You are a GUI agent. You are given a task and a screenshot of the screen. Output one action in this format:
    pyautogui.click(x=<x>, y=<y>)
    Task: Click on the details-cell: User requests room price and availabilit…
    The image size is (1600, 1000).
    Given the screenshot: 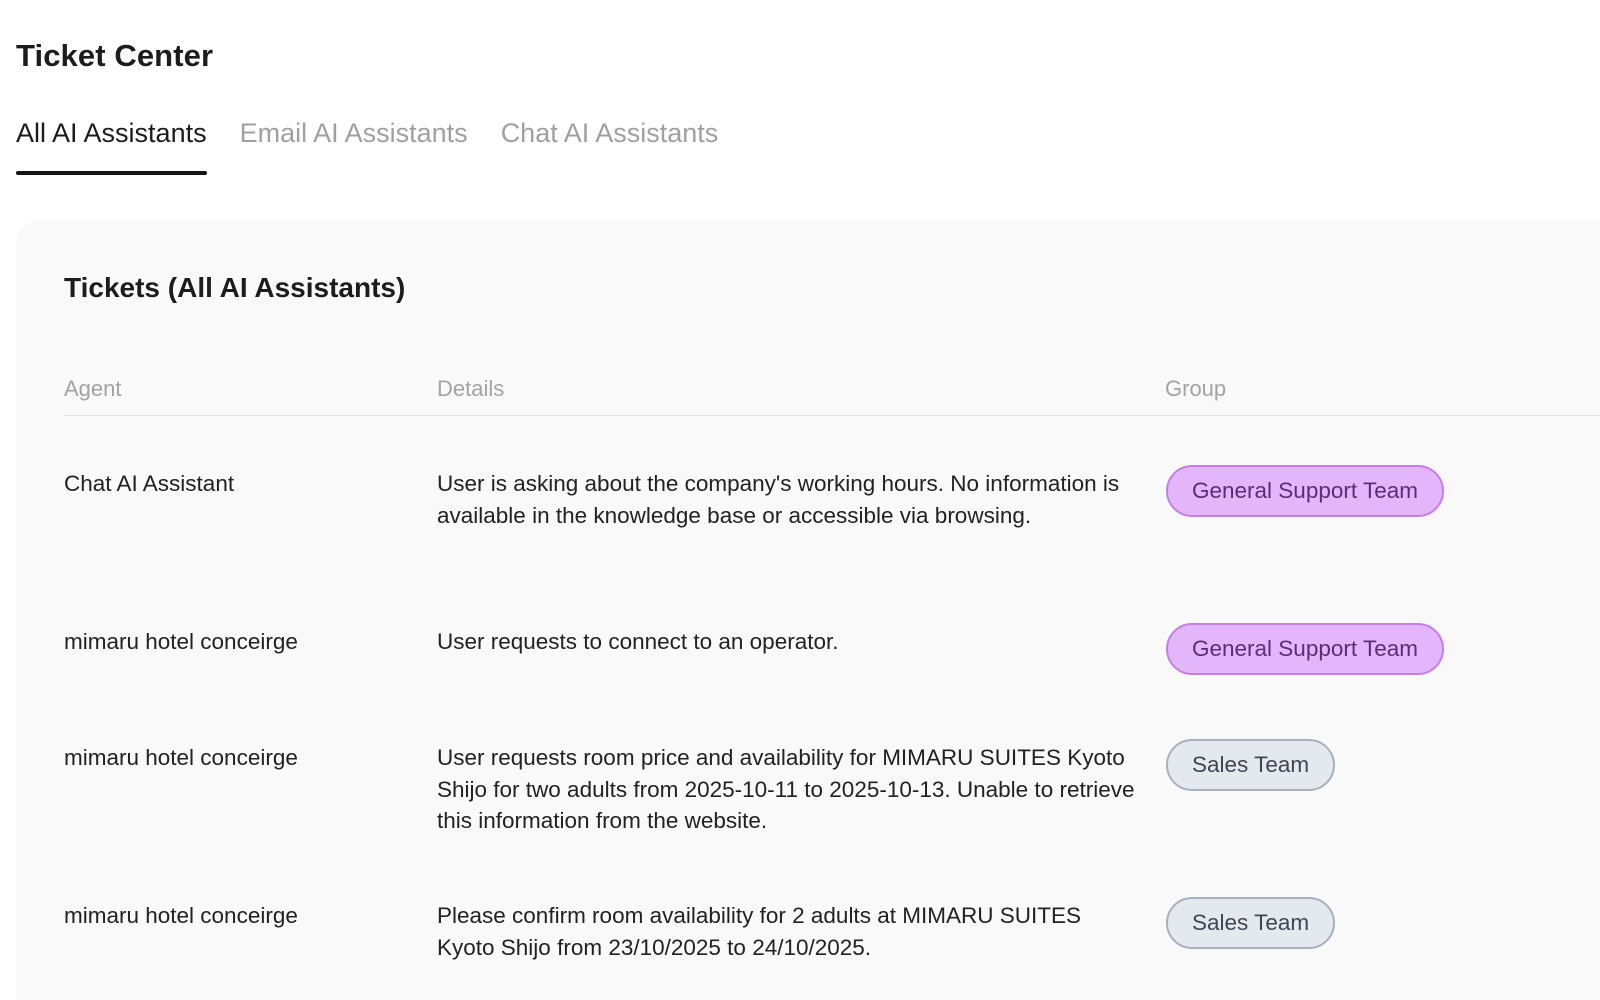 What is the action you would take?
    pyautogui.click(x=786, y=789)
    